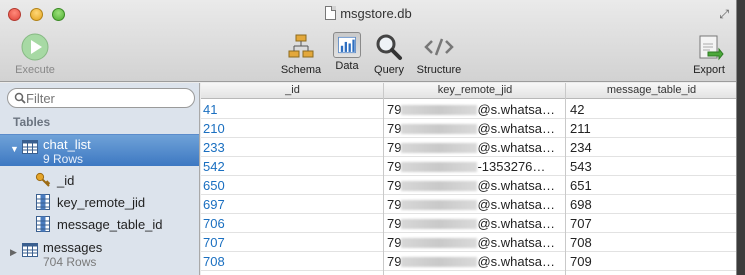 This screenshot has height=275, width=745. I want to click on table-row: 706 79 @s.whatsa… 707, so click(468, 223).